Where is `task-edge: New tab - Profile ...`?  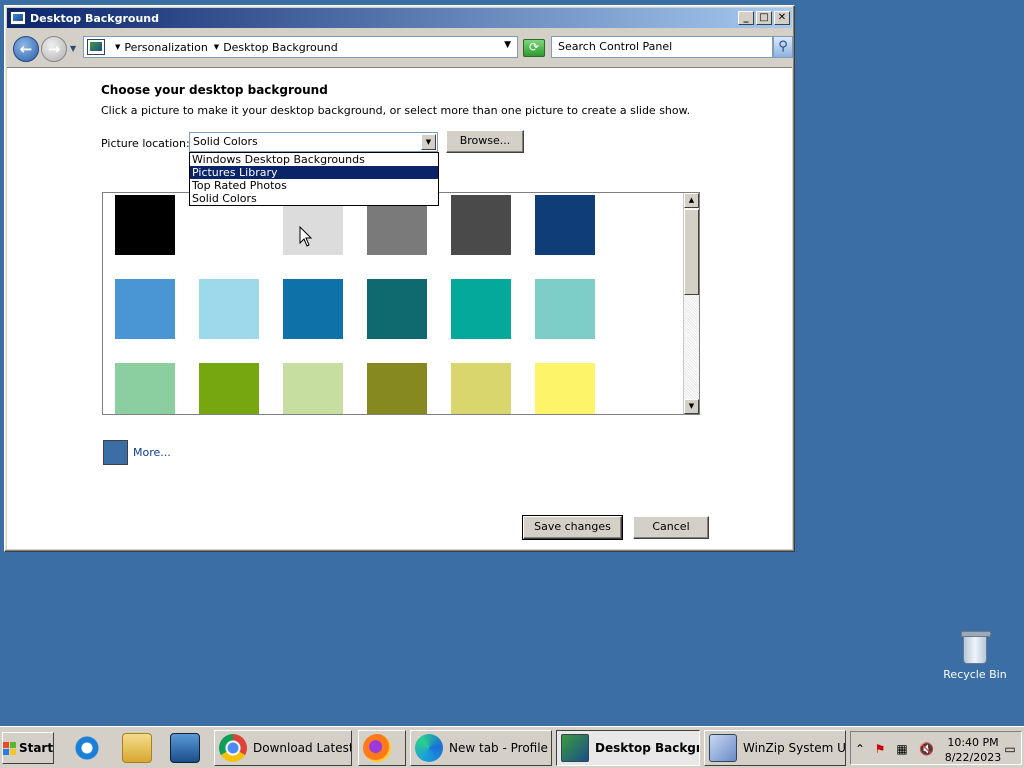
task-edge: New tab - Profile ... is located at coordinates (481, 748).